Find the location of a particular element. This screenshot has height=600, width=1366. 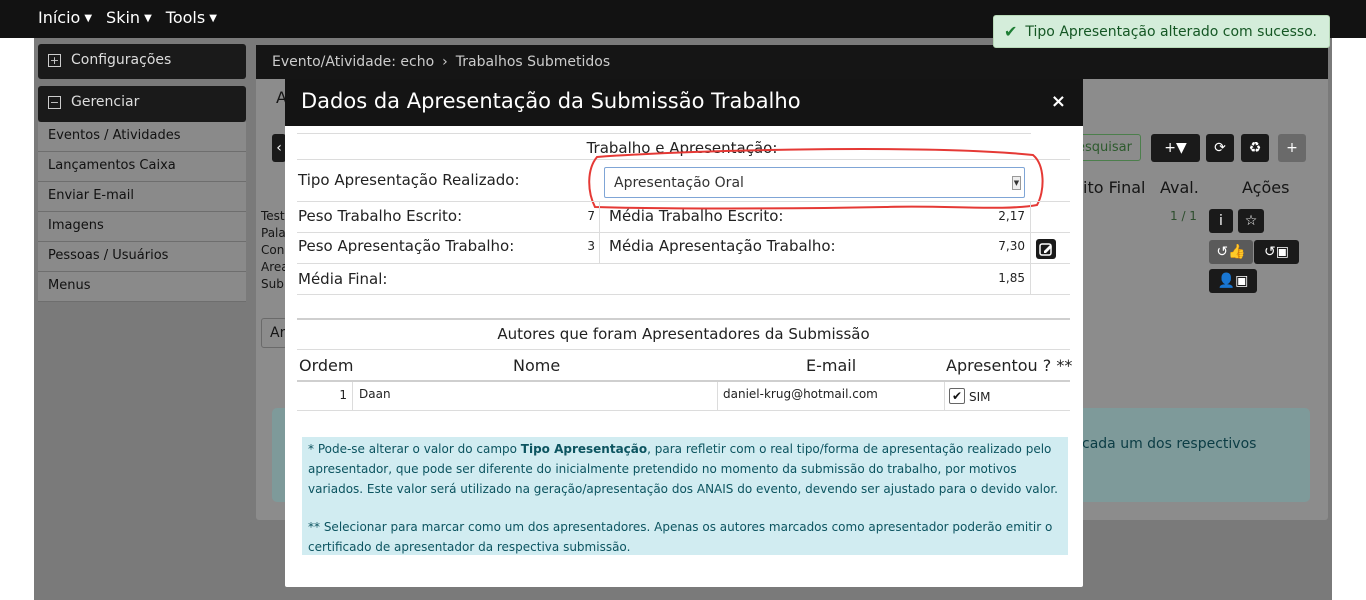

add-filter-button: +▼ is located at coordinates (1175, 148).